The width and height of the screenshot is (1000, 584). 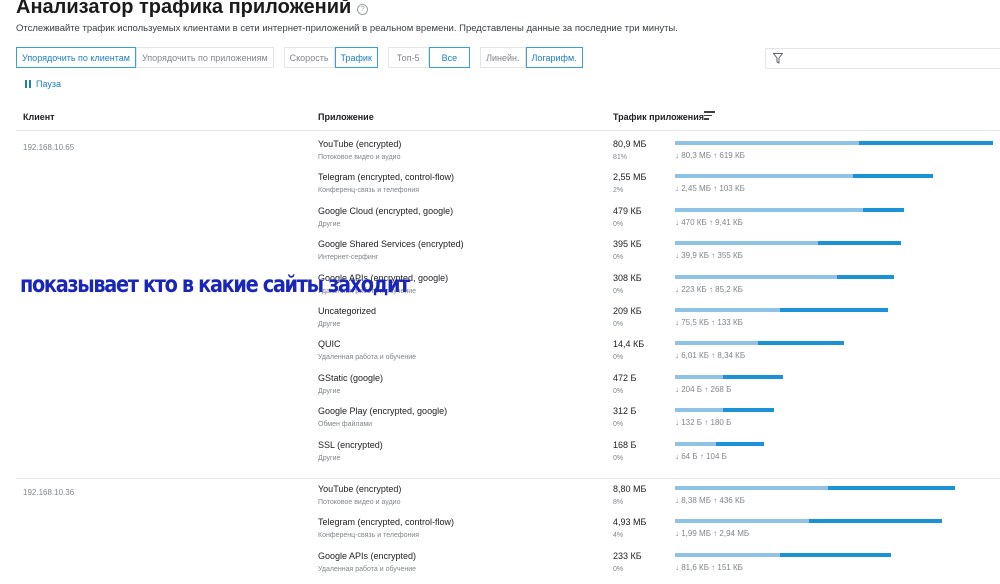 What do you see at coordinates (692, 389) in the screenshot?
I see `download-value: 204 Б` at bounding box center [692, 389].